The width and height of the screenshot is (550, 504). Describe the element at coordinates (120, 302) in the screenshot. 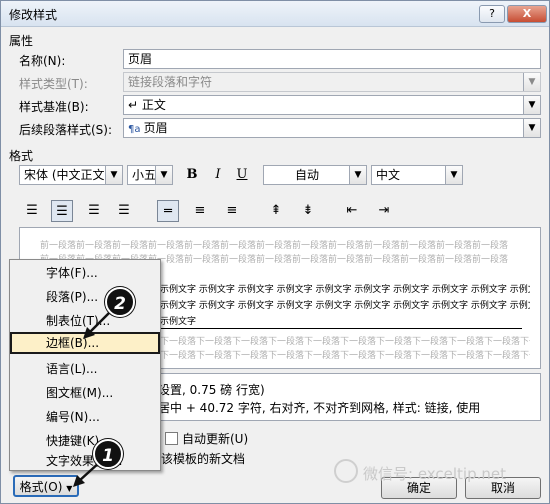

I see `step-2-badge: 2` at that location.